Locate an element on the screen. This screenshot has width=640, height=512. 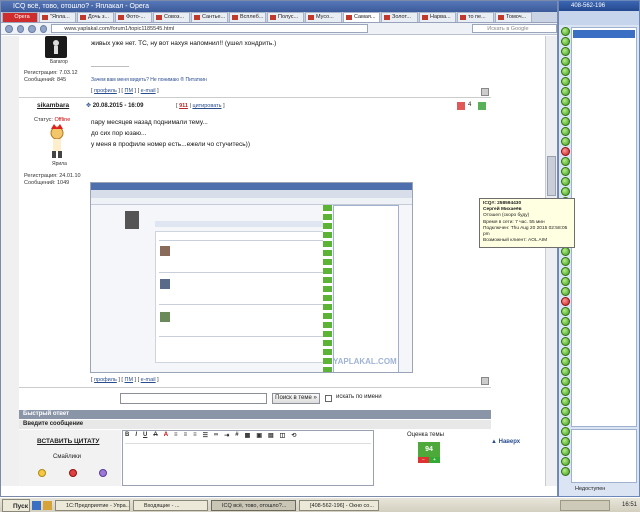
reload-icon is located at coordinates (32, 28).